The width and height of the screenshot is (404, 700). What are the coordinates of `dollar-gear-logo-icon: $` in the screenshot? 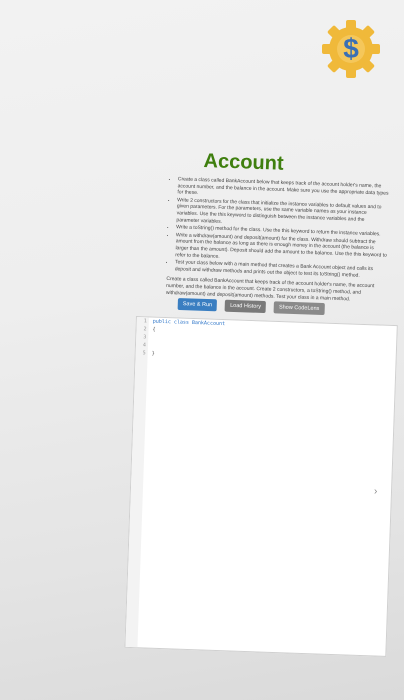 It's located at (351, 49).